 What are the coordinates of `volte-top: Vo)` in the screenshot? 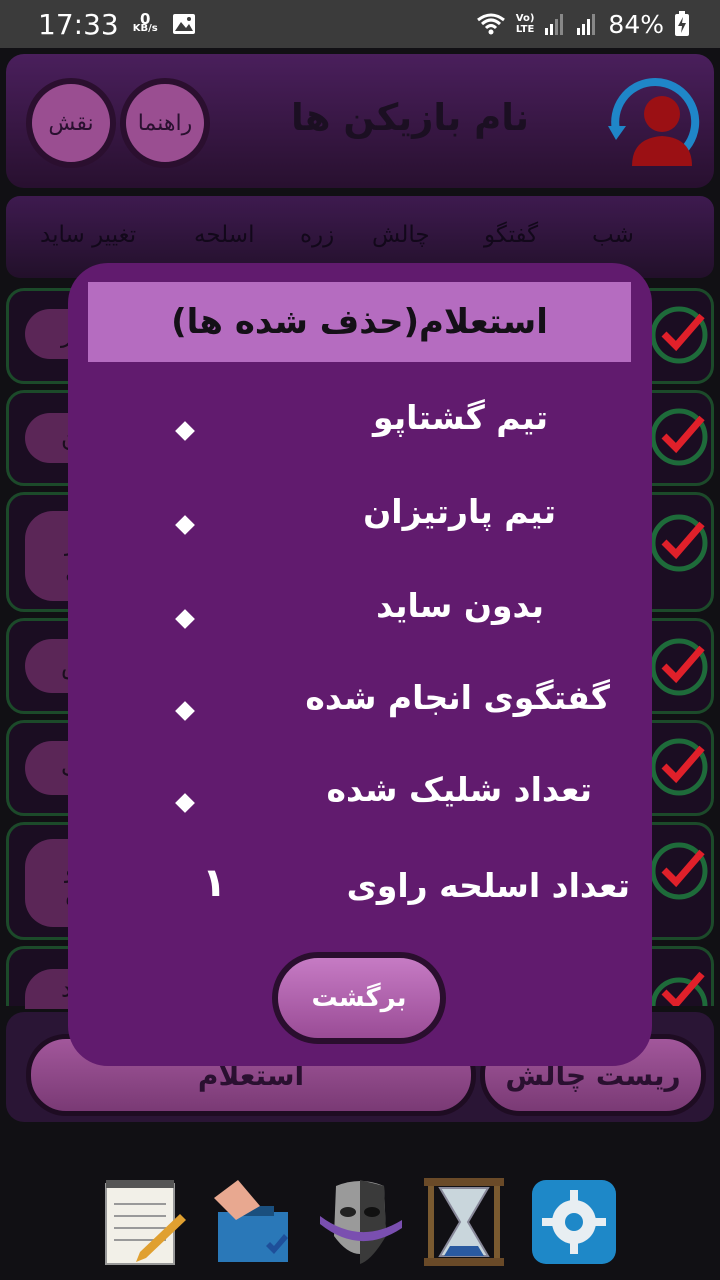 It's located at (525, 18).